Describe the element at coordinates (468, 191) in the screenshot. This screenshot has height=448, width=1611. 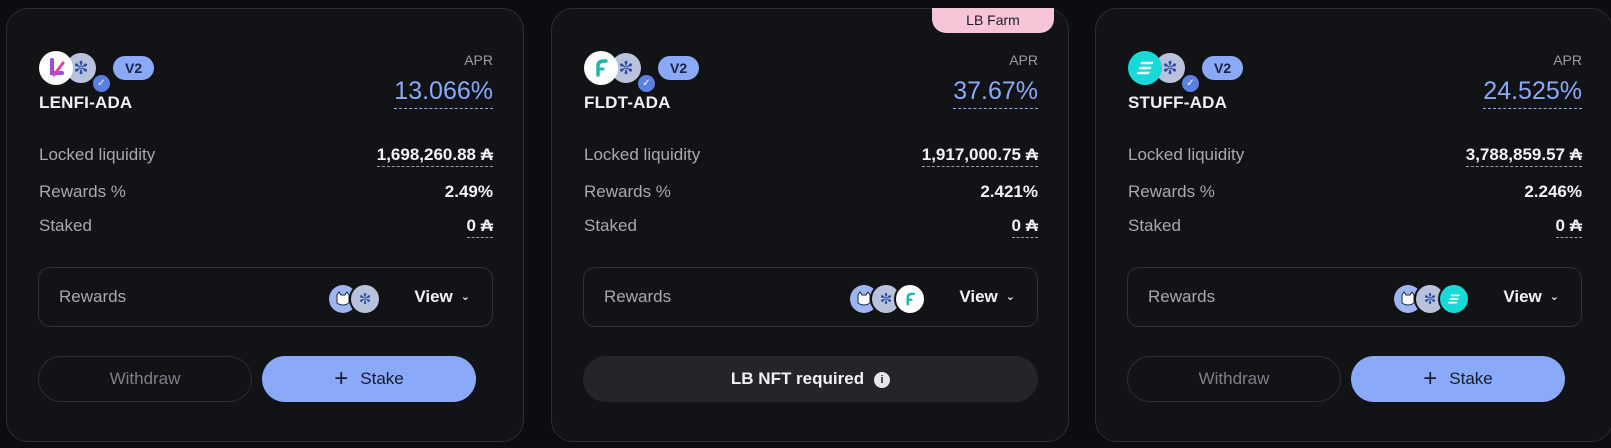
I see `rewards-percent-value: 2.49%` at that location.